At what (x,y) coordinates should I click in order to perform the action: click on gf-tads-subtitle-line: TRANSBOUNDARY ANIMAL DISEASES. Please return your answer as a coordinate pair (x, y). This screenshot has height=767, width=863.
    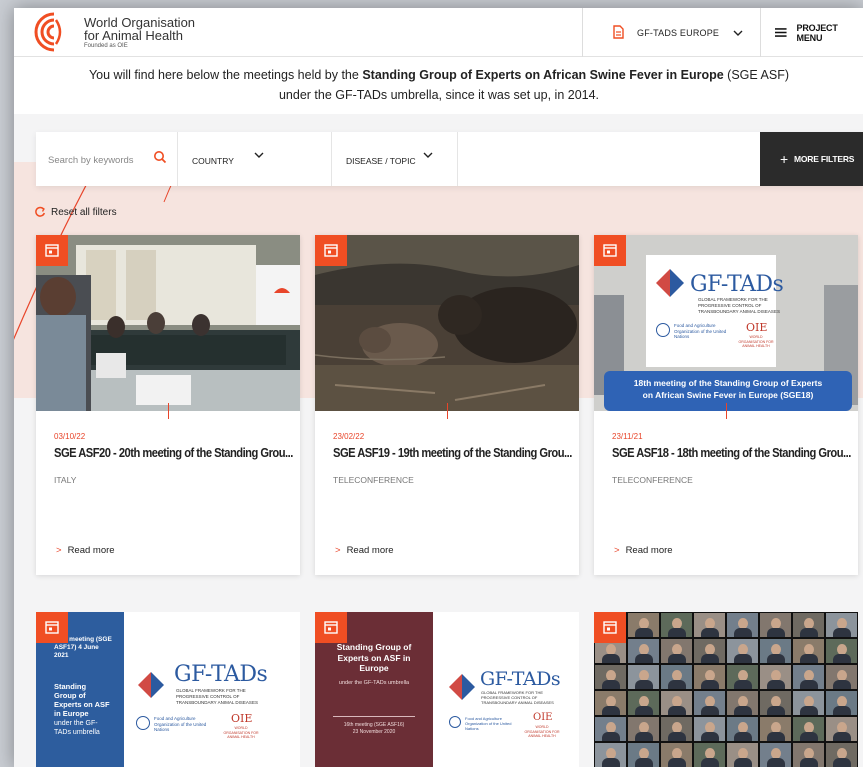
    Looking at the image, I should click on (217, 702).